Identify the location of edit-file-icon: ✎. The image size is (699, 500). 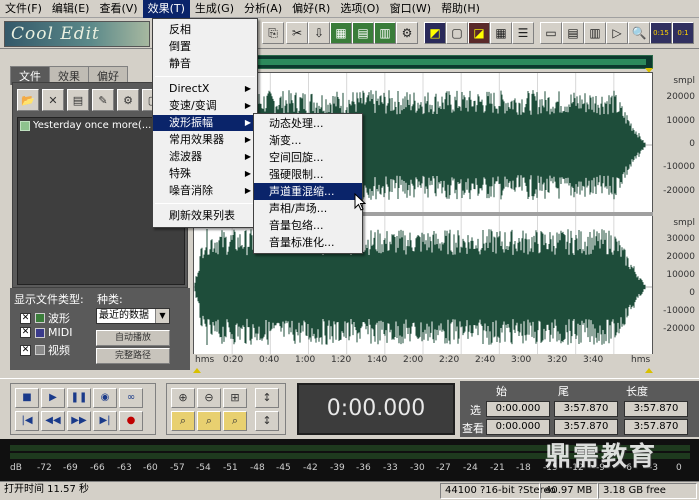
(103, 100).